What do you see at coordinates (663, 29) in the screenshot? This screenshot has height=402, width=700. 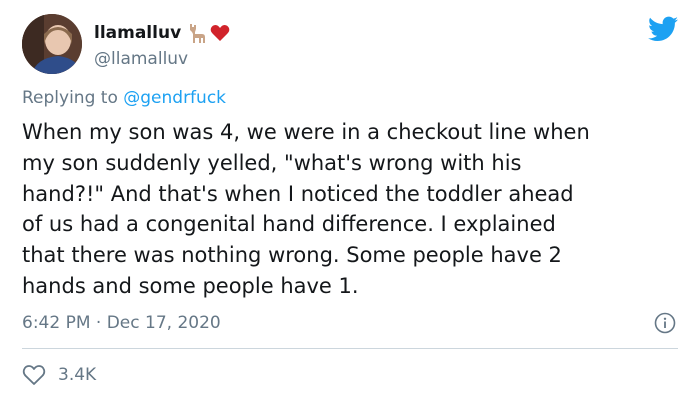 I see `twitter-bird-icon` at bounding box center [663, 29].